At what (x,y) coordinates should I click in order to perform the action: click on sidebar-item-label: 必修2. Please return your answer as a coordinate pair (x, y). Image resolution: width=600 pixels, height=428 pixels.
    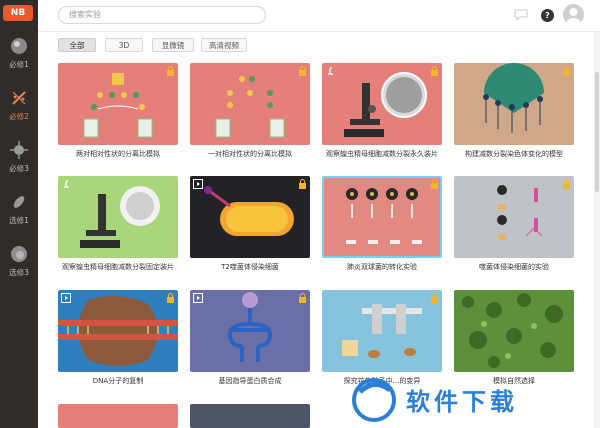
    Looking at the image, I should click on (19, 116).